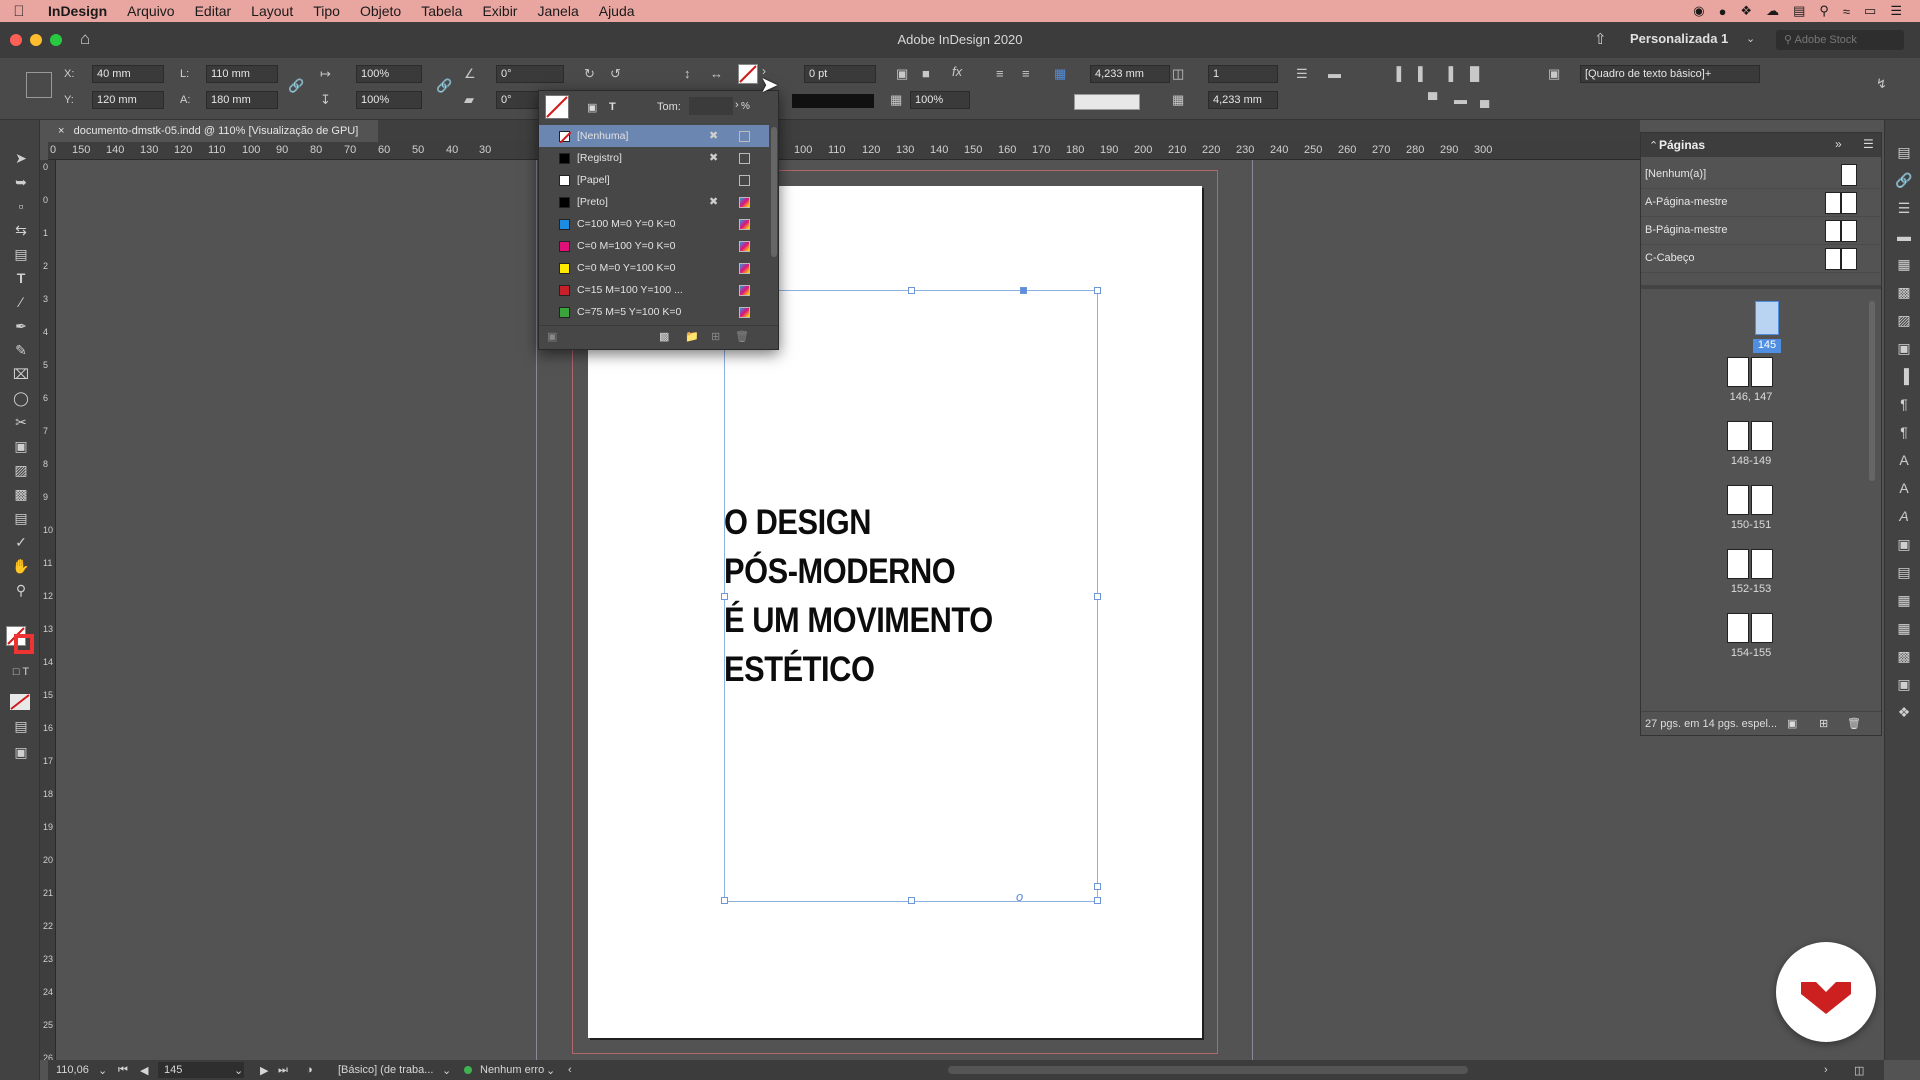 Image resolution: width=1920 pixels, height=1080 pixels. I want to click on note-tool-icon: ▤, so click(21, 520).